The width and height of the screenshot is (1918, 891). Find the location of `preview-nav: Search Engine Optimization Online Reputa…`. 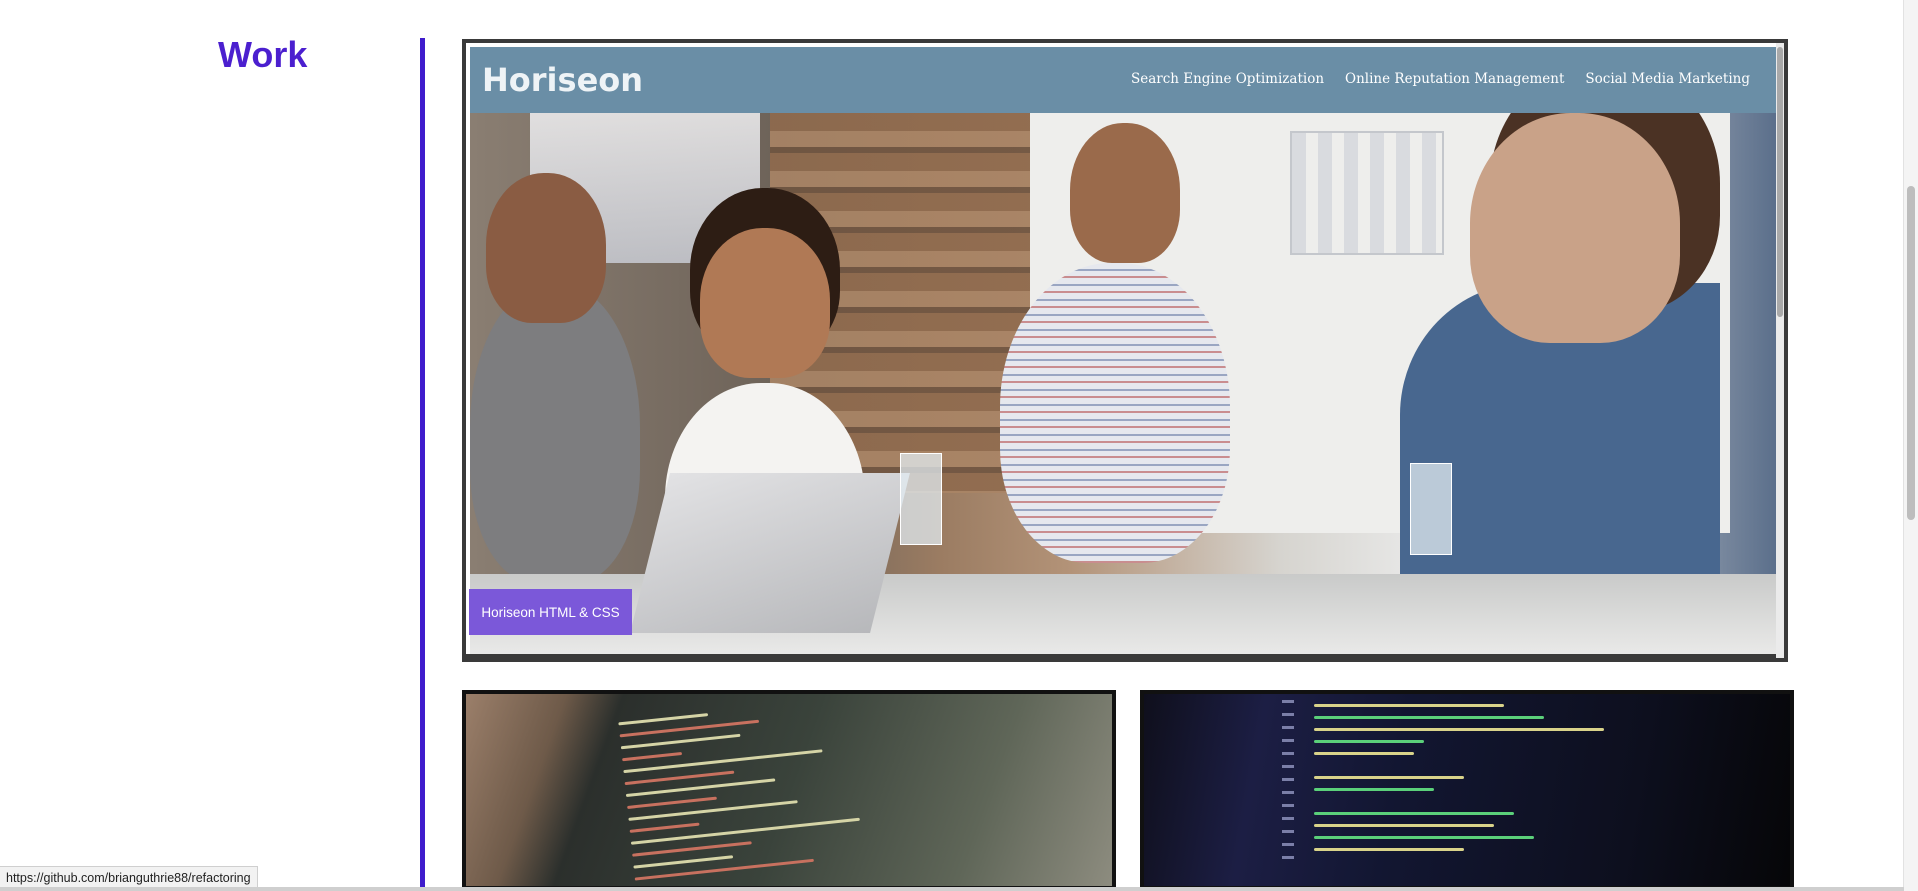

preview-nav: Search Engine Optimization Online Reputa… is located at coordinates (1440, 79).